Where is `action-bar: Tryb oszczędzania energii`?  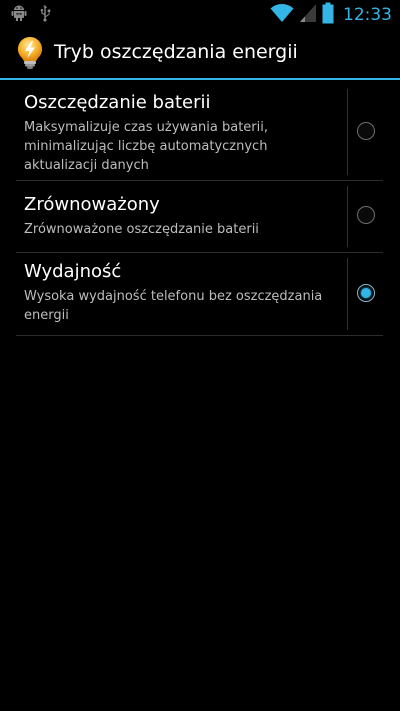 action-bar: Tryb oszczędzania energii is located at coordinates (200, 53).